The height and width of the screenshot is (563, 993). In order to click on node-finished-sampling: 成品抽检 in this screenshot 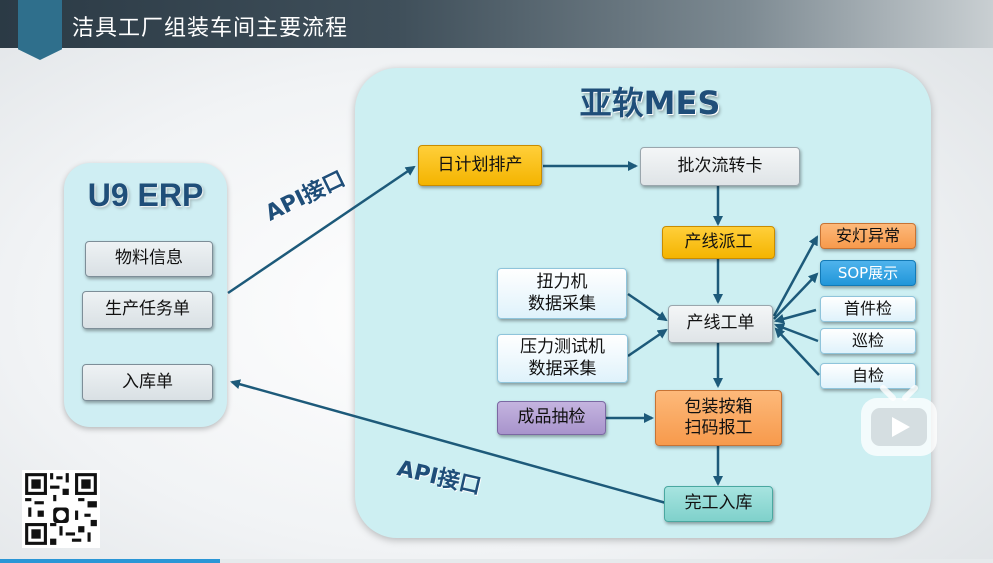, I will do `click(551, 418)`.